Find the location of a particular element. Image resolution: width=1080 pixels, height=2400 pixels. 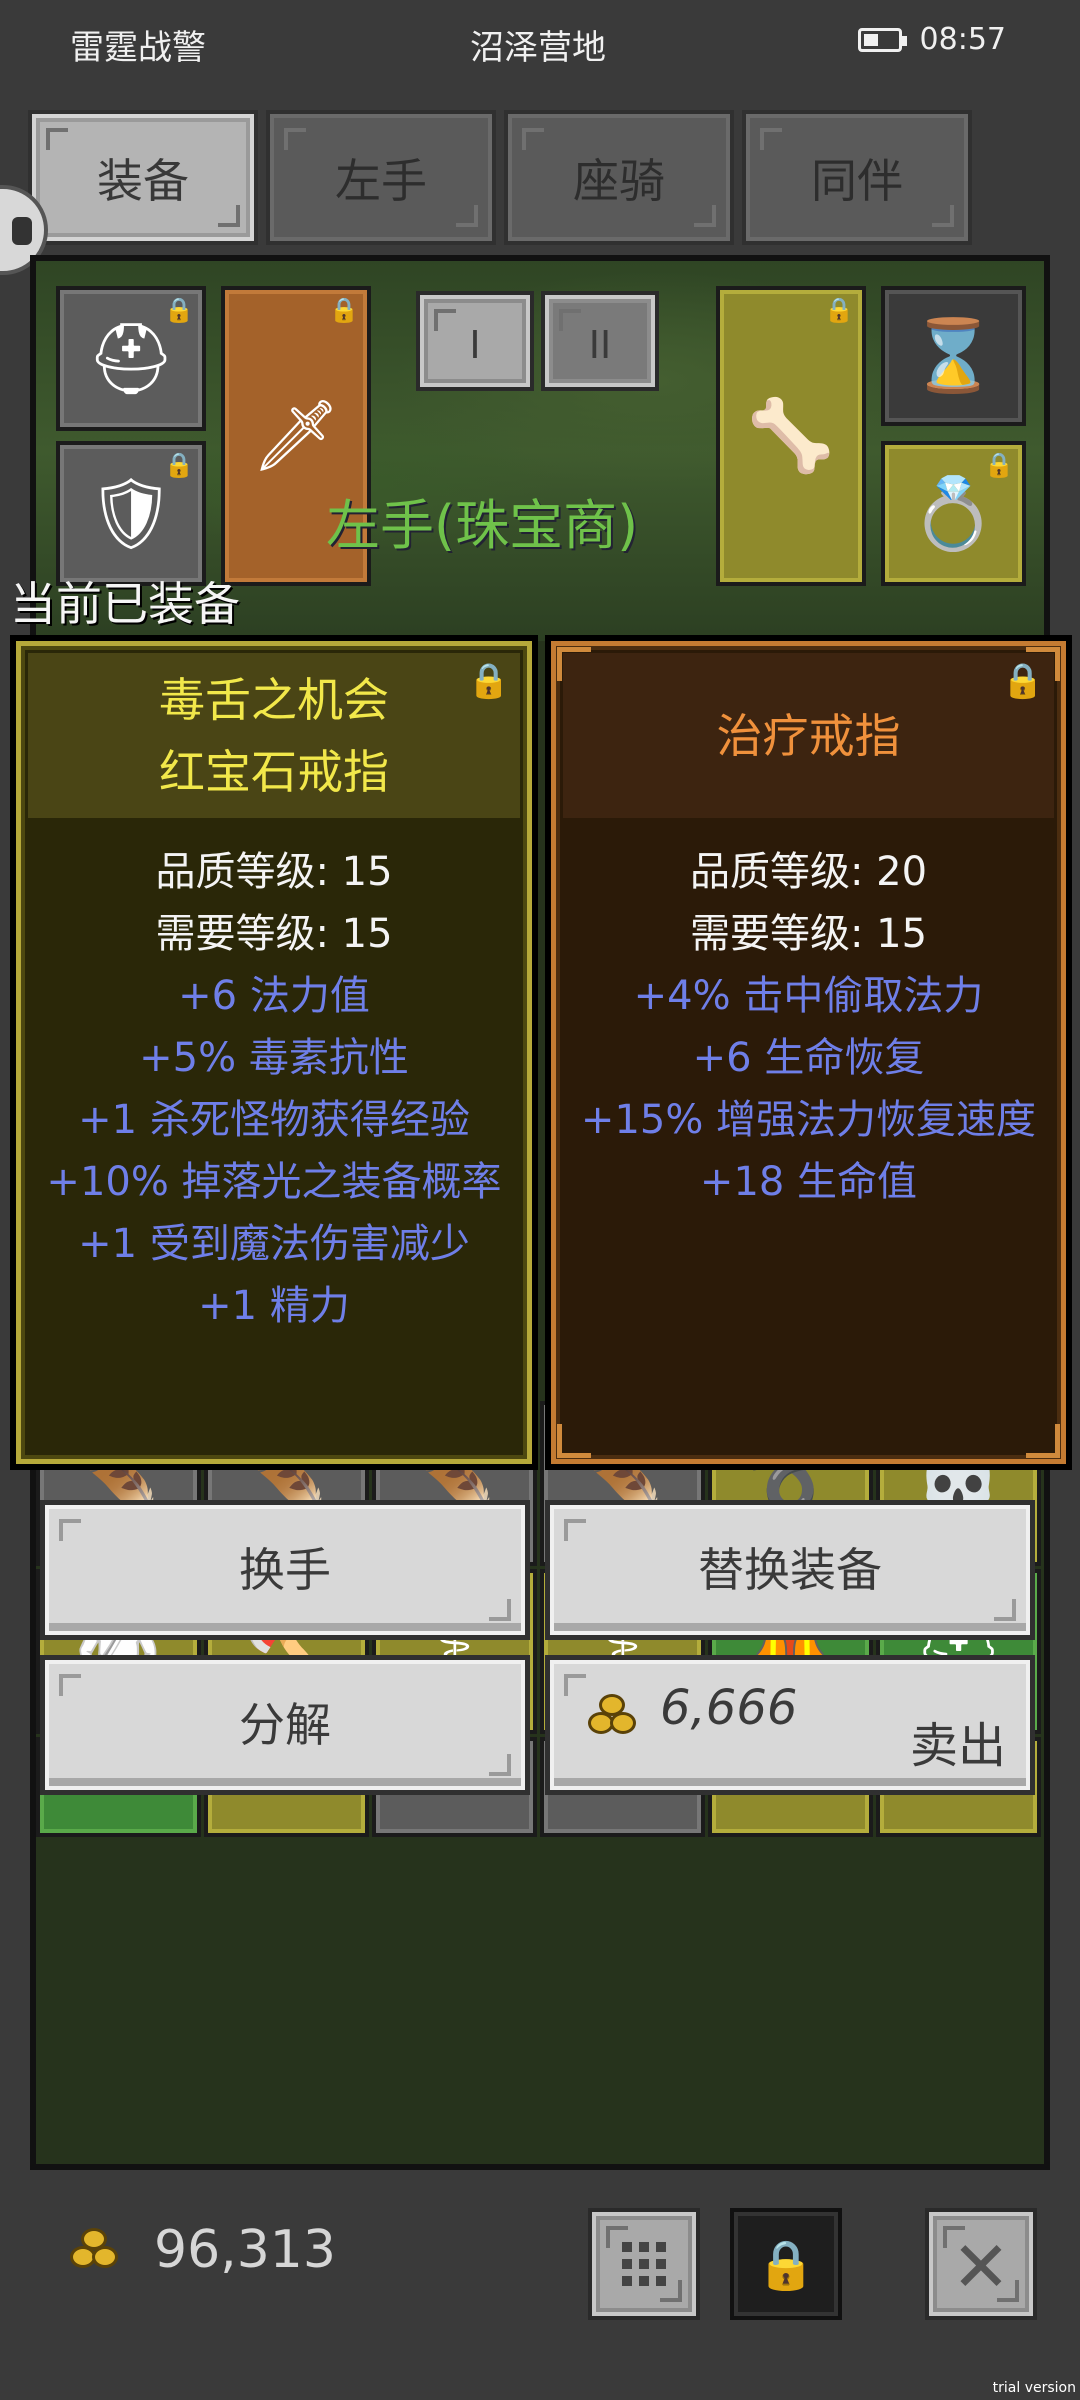

gold-amount: 96,313 is located at coordinates (245, 2250).